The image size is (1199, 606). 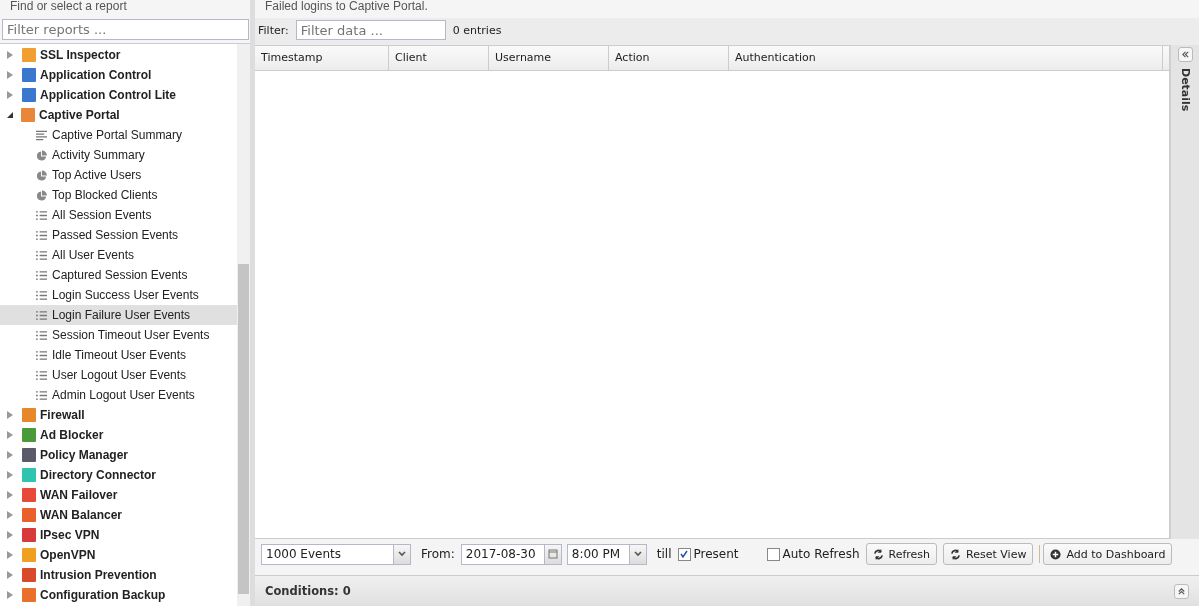 What do you see at coordinates (118, 175) in the screenshot?
I see `report-item: Top Active Users` at bounding box center [118, 175].